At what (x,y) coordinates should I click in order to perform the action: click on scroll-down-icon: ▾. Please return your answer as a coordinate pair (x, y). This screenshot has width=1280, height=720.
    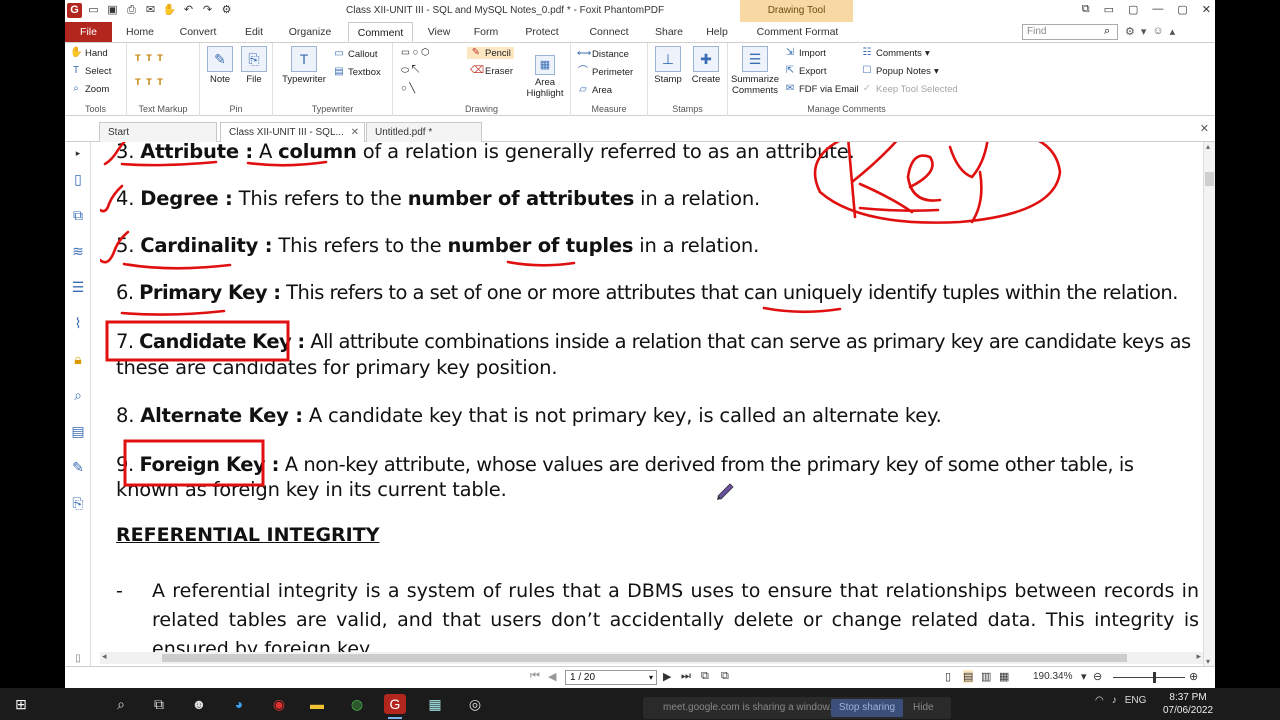
    Looking at the image, I should click on (1208, 661).